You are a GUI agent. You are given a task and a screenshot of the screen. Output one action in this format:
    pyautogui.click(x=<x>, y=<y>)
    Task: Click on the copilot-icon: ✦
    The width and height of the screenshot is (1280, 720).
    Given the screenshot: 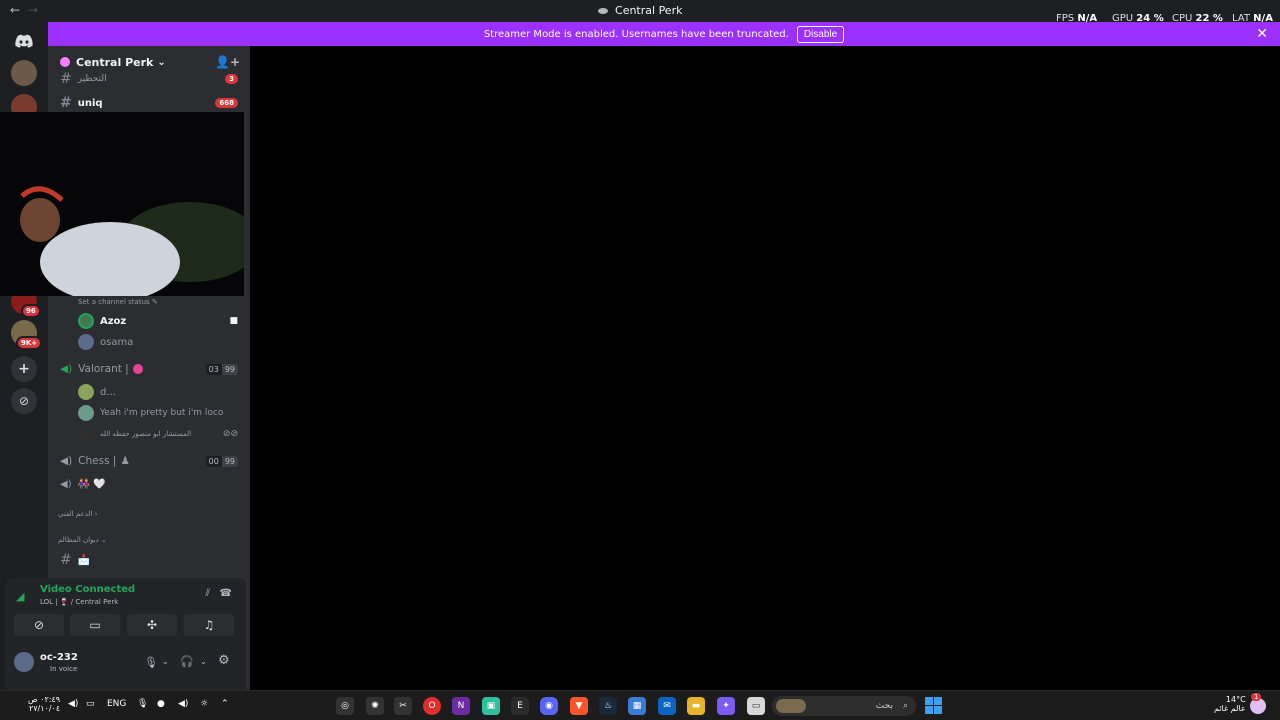 What is the action you would take?
    pyautogui.click(x=726, y=706)
    